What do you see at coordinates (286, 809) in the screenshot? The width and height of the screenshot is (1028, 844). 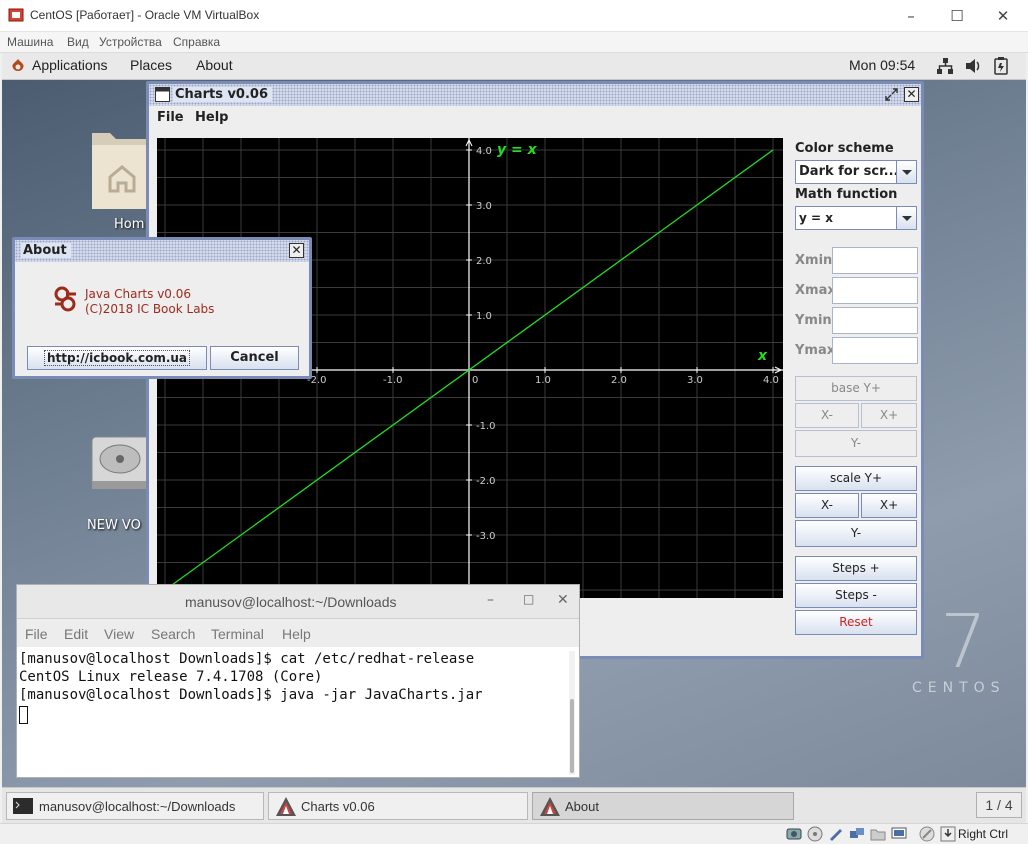 I see `java-app-icon` at bounding box center [286, 809].